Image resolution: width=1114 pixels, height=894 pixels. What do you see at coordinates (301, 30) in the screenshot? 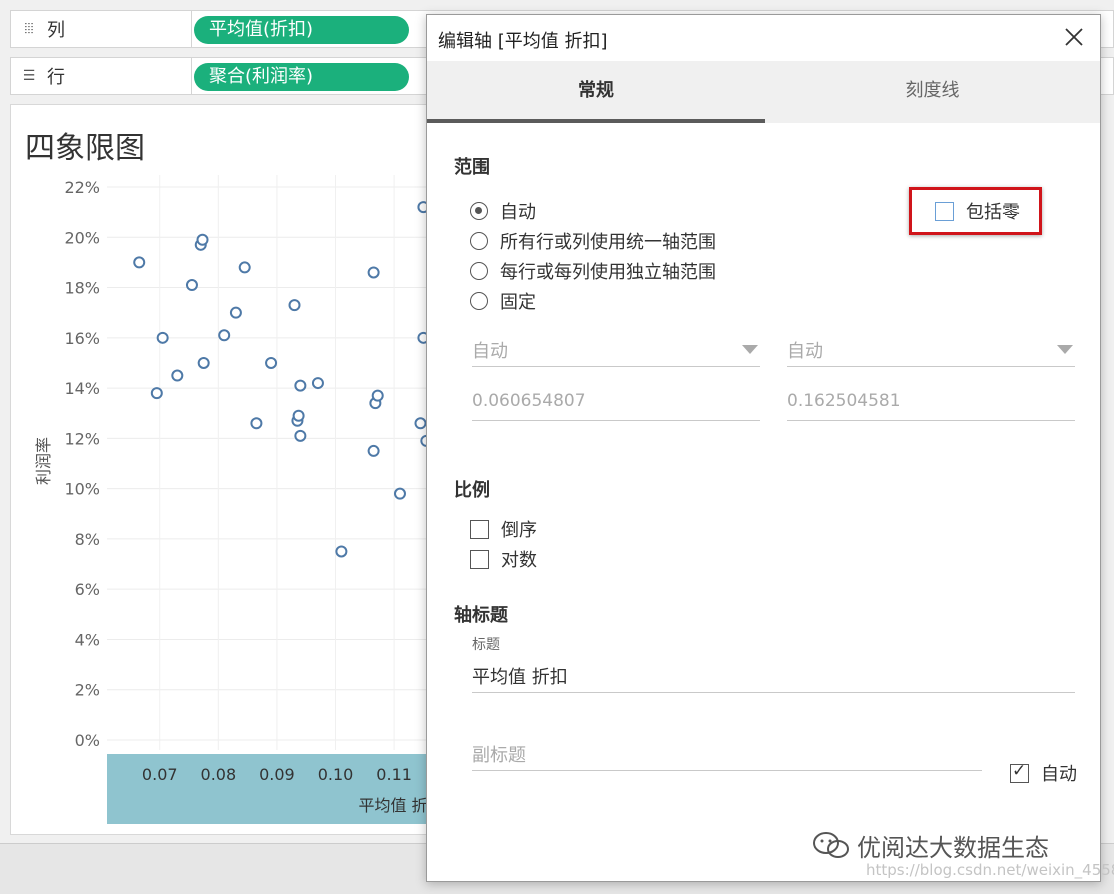
I see `columns-pill: 平均值(折扣)` at bounding box center [301, 30].